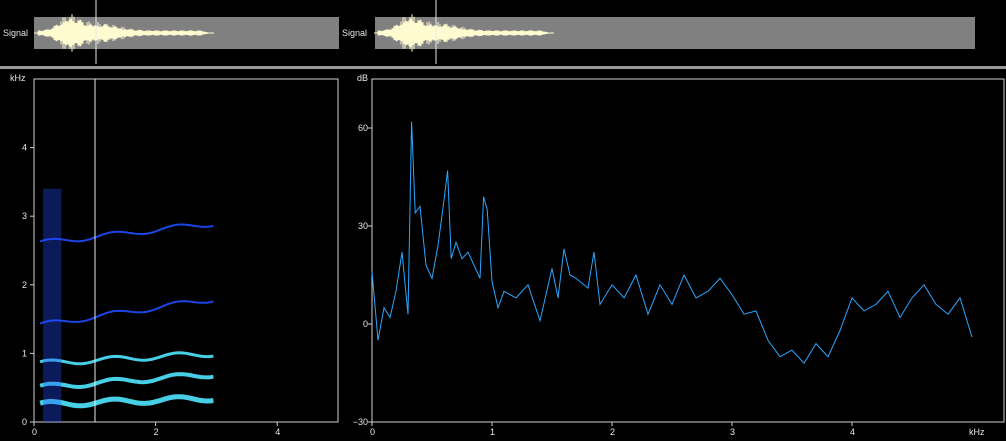 The image size is (1006, 441). Describe the element at coordinates (24, 422) in the screenshot. I see `spectrogram-y-tick-label: 0` at that location.